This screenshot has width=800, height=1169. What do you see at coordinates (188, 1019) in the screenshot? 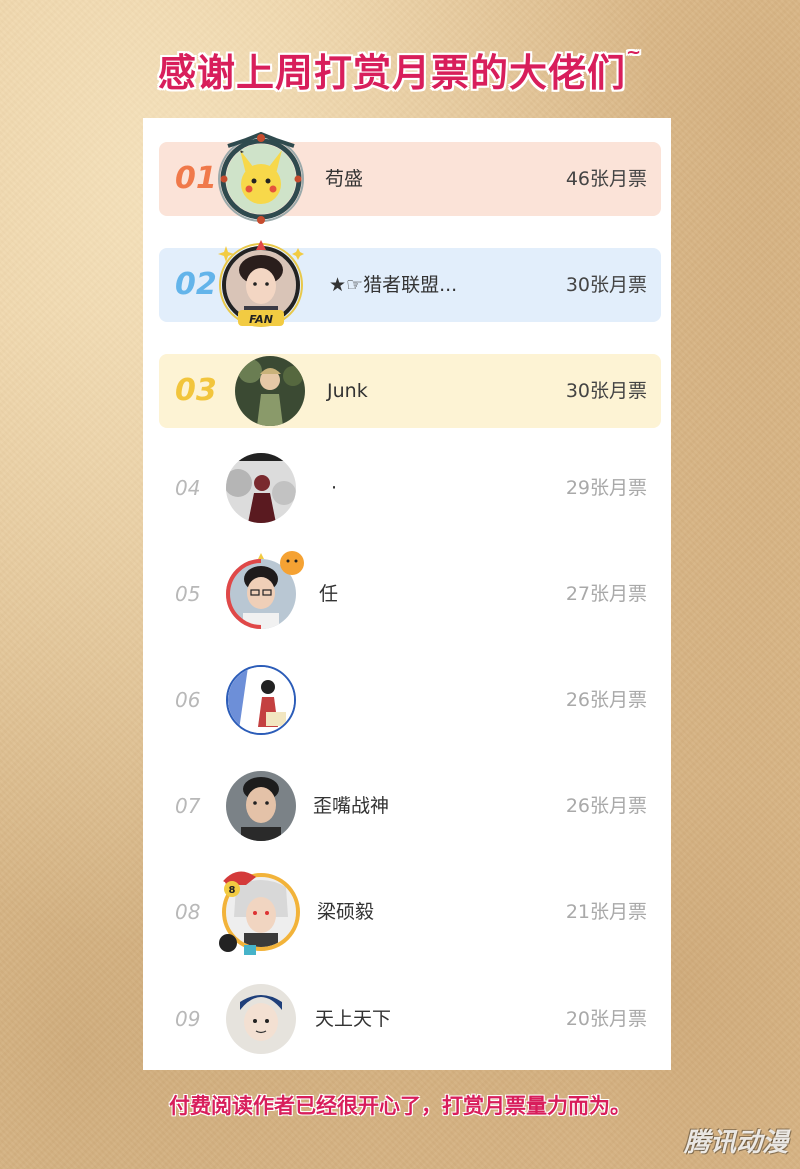
I see `rank-number: 09` at bounding box center [188, 1019].